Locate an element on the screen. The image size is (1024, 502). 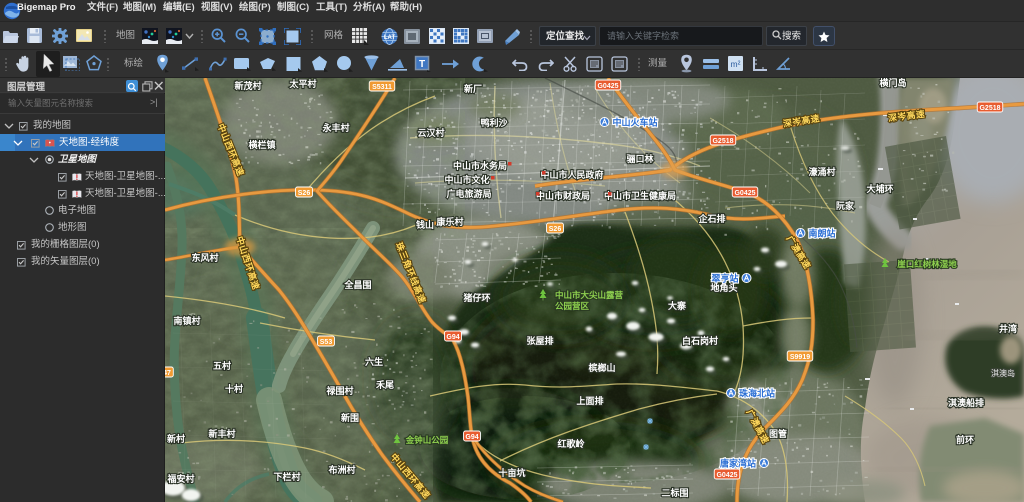
svg-text: 全昌围 is located at coordinates (357, 284).